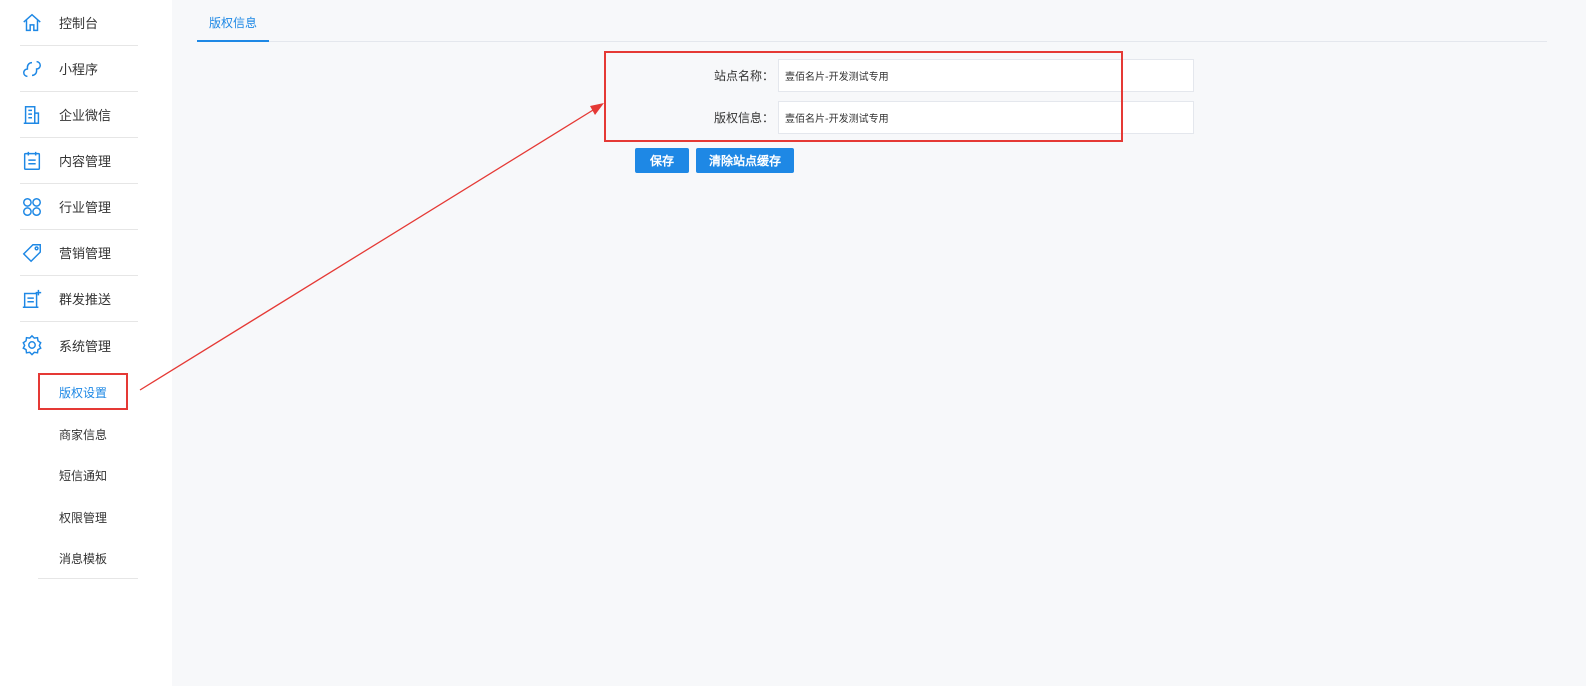 This screenshot has width=1586, height=686. Describe the element at coordinates (83, 558) in the screenshot. I see `subnav-message-templates: 消息模板` at that location.